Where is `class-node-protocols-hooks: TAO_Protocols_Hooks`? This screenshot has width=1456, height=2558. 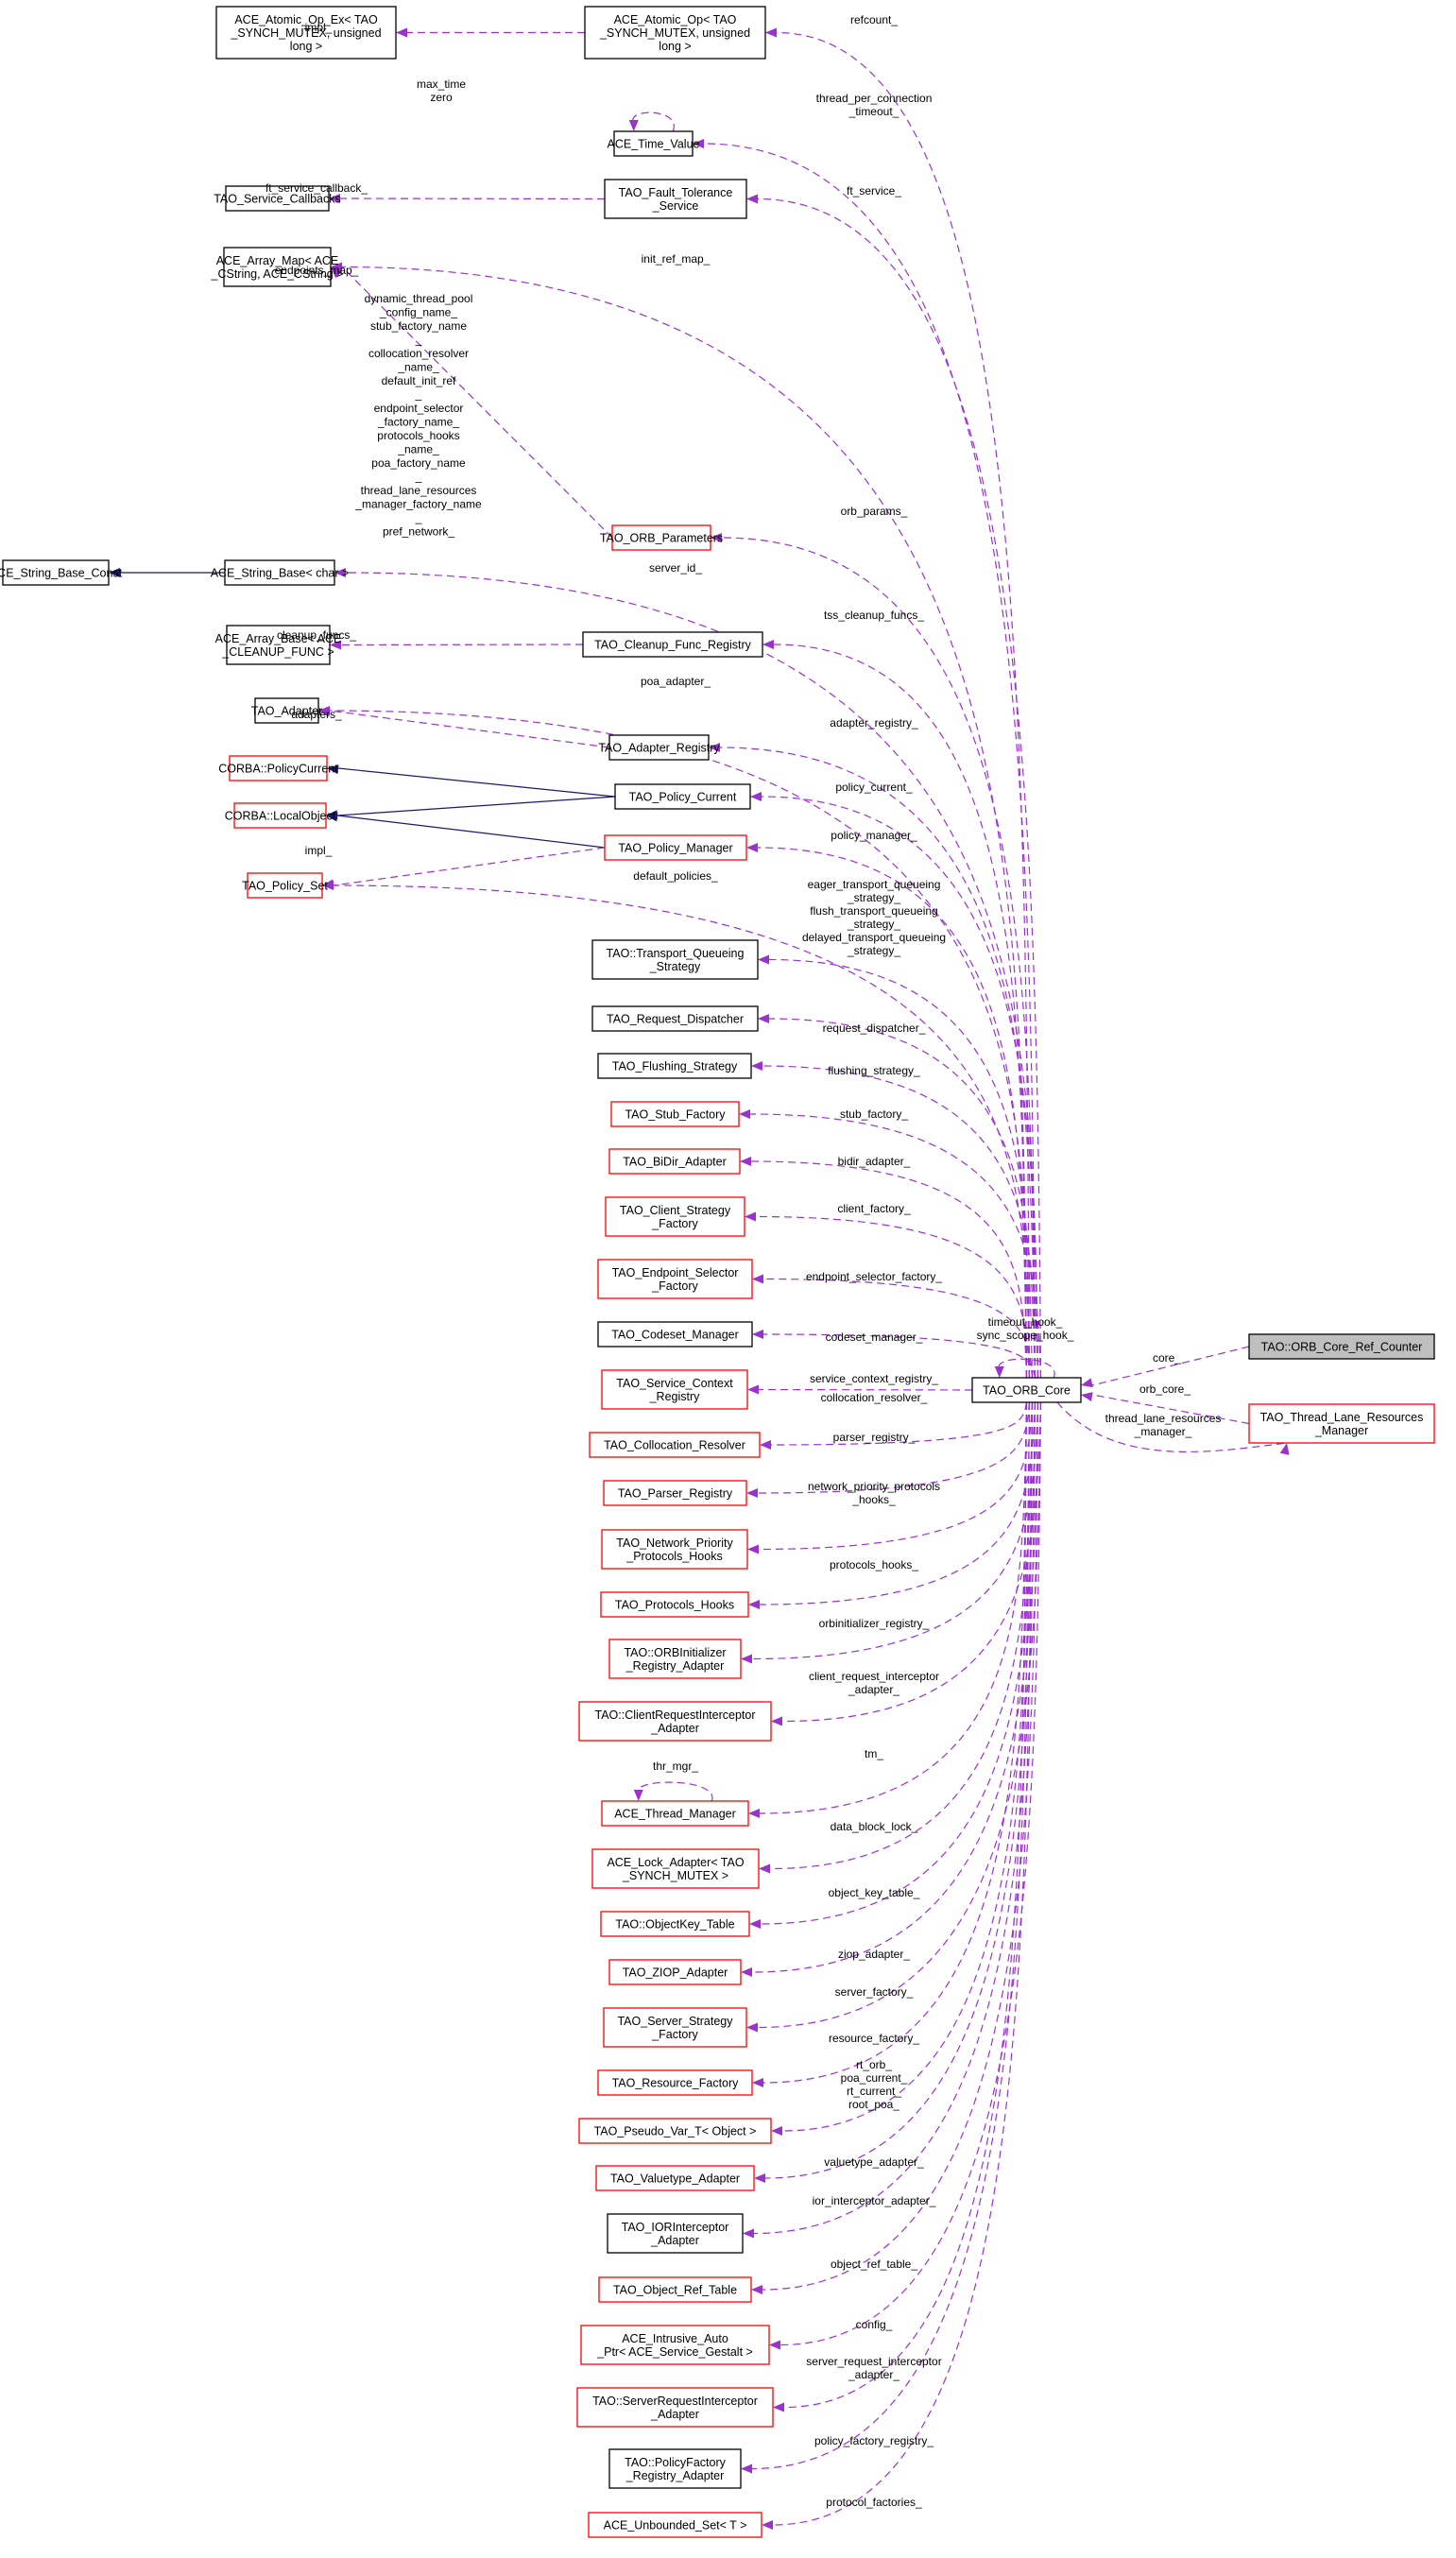
class-node-protocols-hooks: TAO_Protocols_Hooks is located at coordinates (674, 1604).